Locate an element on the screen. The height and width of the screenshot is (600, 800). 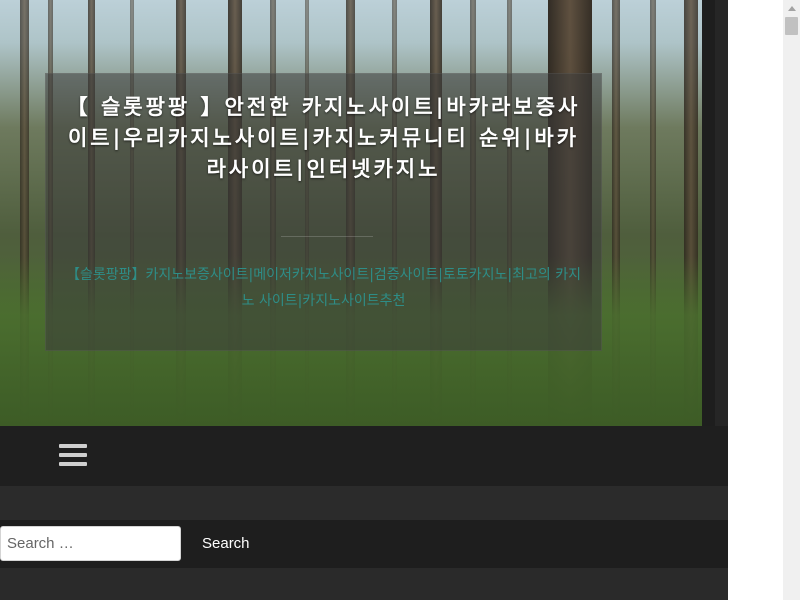
vertical-scrollbar is located at coordinates (791, 300).